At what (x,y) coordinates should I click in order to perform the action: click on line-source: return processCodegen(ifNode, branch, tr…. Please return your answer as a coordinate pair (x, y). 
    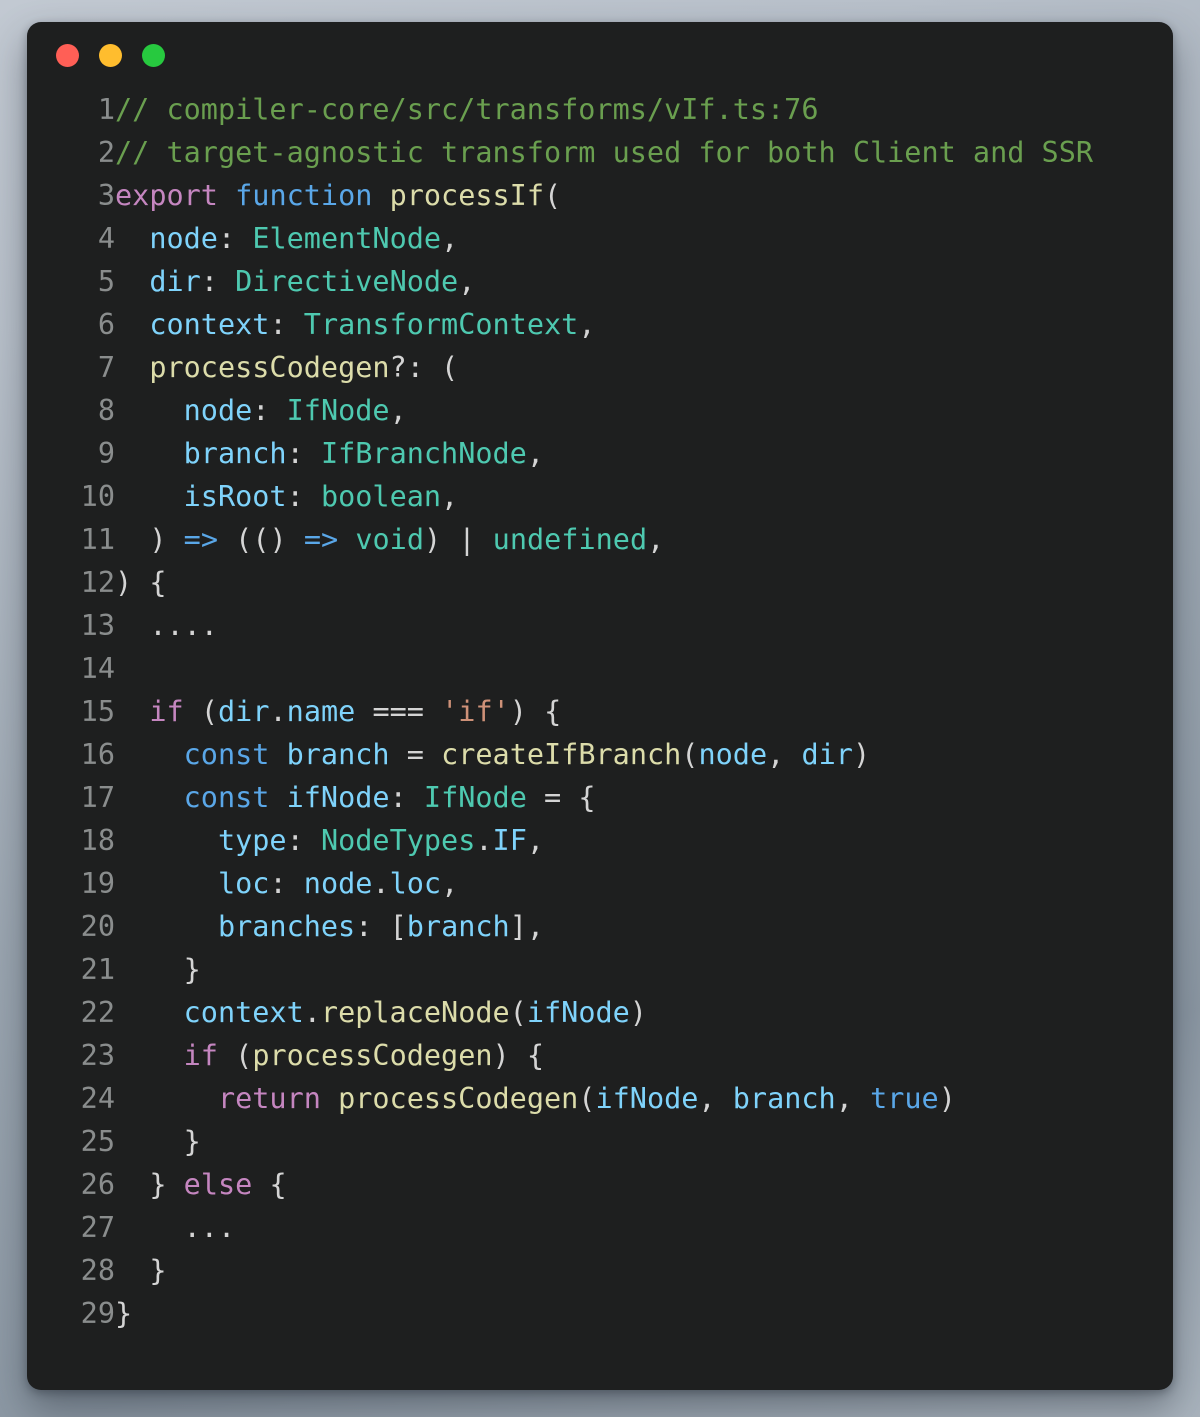
    Looking at the image, I should click on (604, 1098).